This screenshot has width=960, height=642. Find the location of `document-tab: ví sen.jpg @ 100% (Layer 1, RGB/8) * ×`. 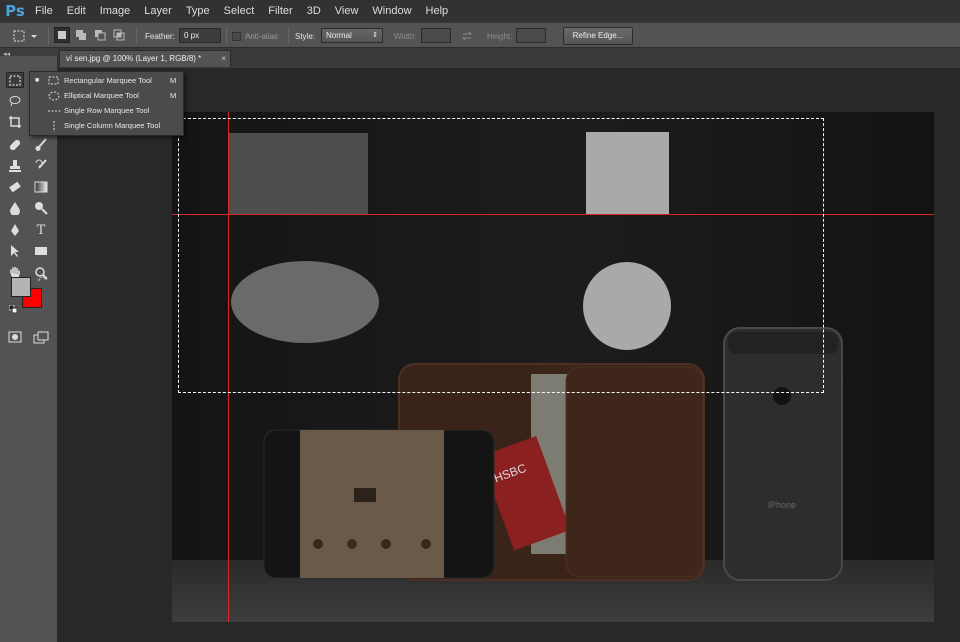

document-tab: ví sen.jpg @ 100% (Layer 1, RGB/8) * × is located at coordinates (145, 58).